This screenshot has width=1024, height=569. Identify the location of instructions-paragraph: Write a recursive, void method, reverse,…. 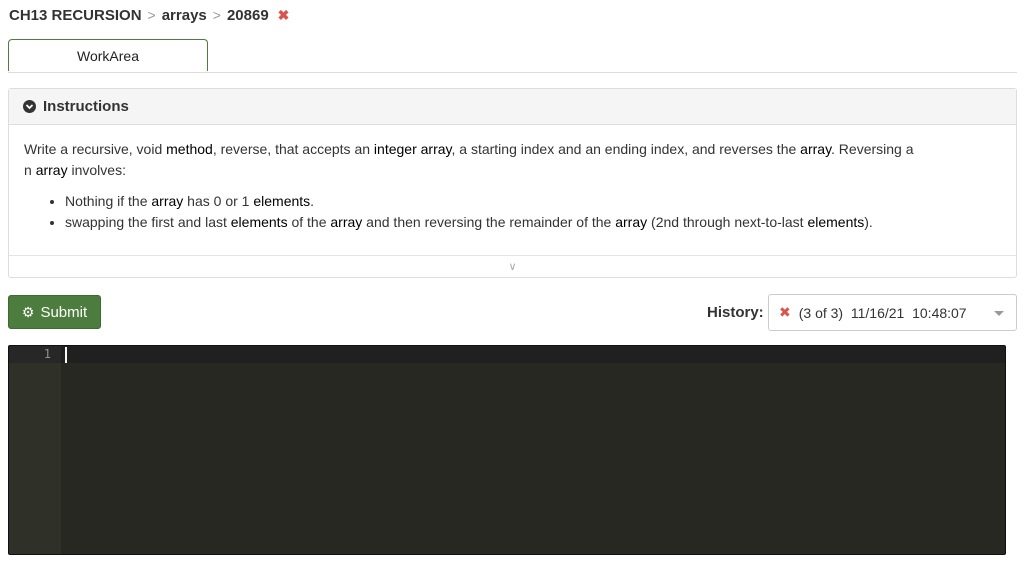
(512, 160).